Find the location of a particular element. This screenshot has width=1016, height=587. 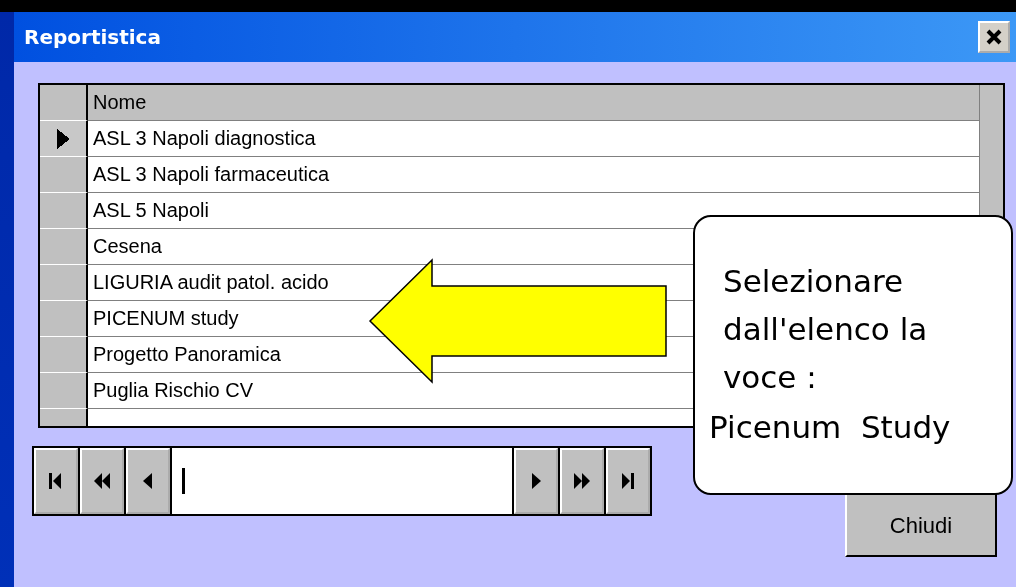

table-cell: ASL 3 Napoli diagnostica is located at coordinates (204, 138).